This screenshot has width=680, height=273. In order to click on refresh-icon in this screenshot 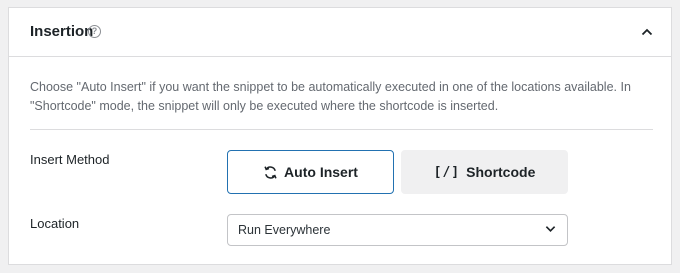, I will do `click(270, 172)`.